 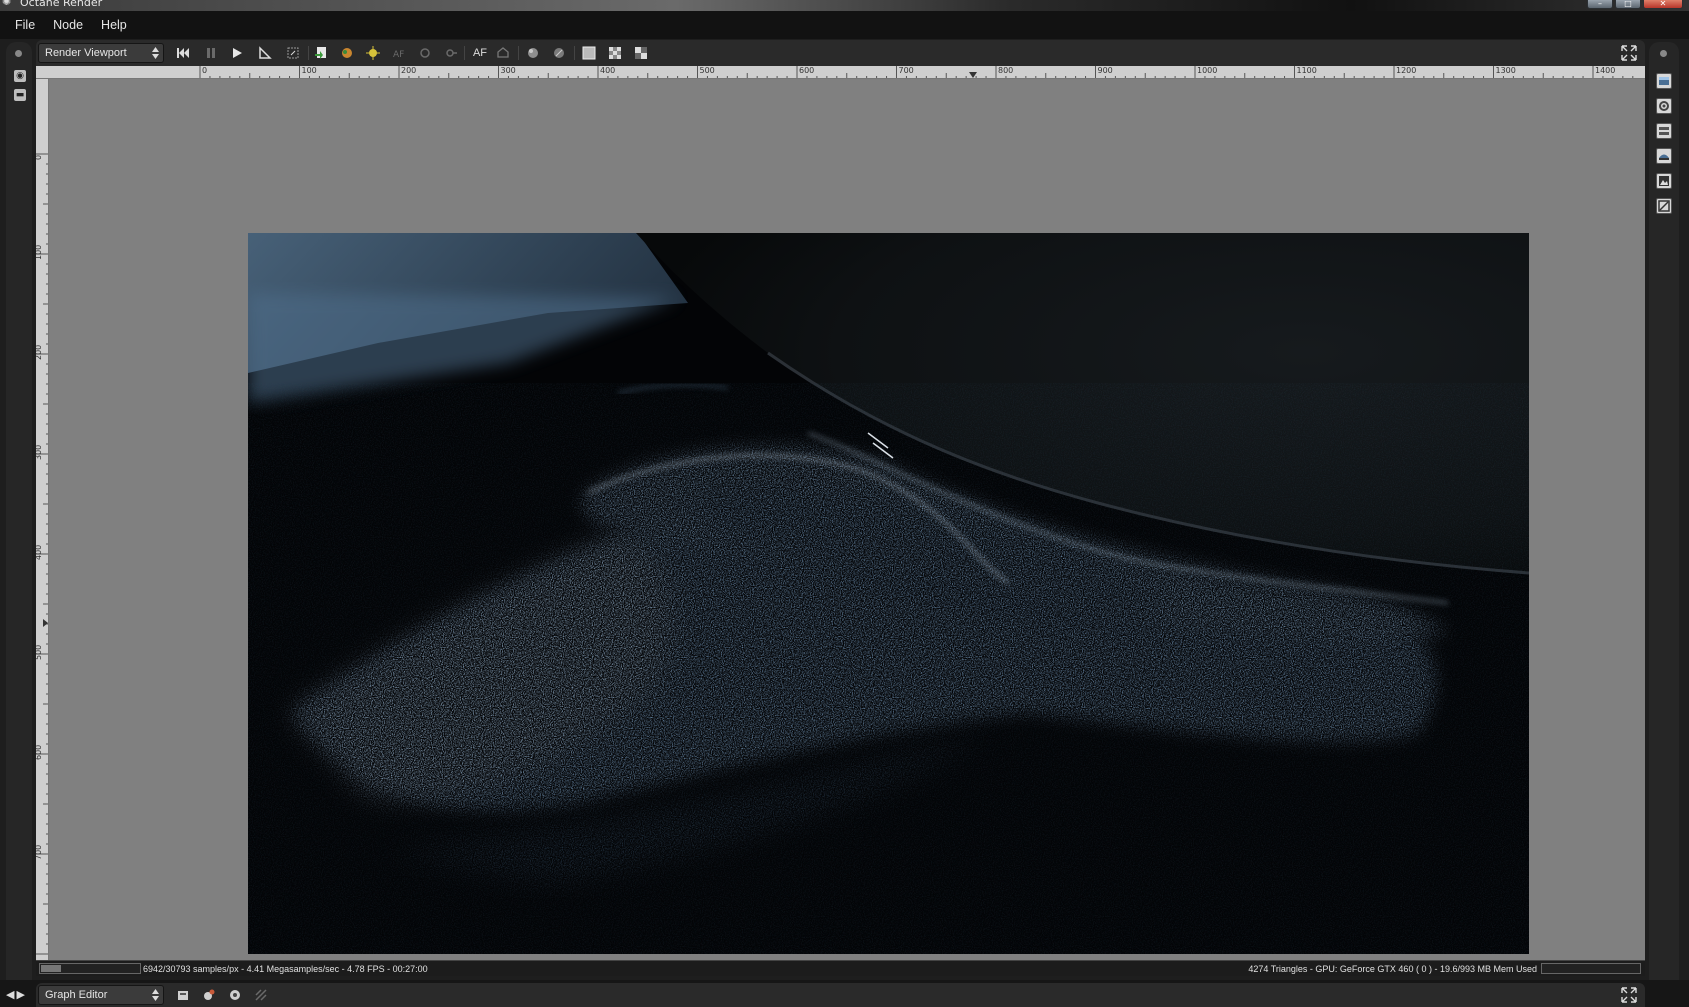 I want to click on ruler-label: 800, so click(x=1006, y=70).